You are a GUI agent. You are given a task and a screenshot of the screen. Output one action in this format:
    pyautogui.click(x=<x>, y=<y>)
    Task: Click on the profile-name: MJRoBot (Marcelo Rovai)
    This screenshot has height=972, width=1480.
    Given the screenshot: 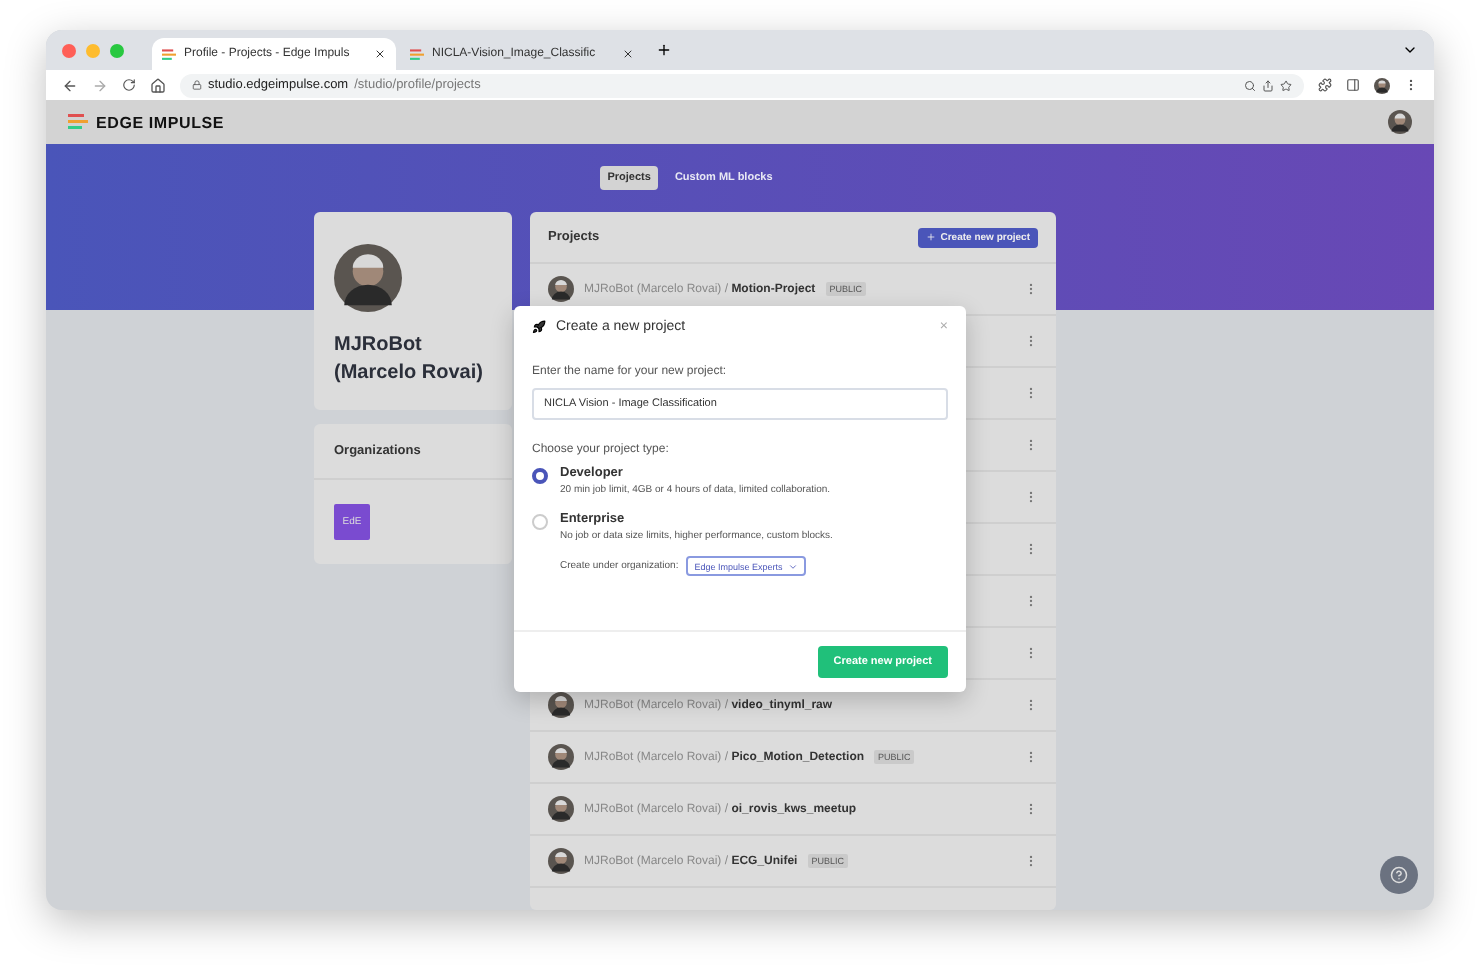 What is the action you would take?
    pyautogui.click(x=409, y=359)
    